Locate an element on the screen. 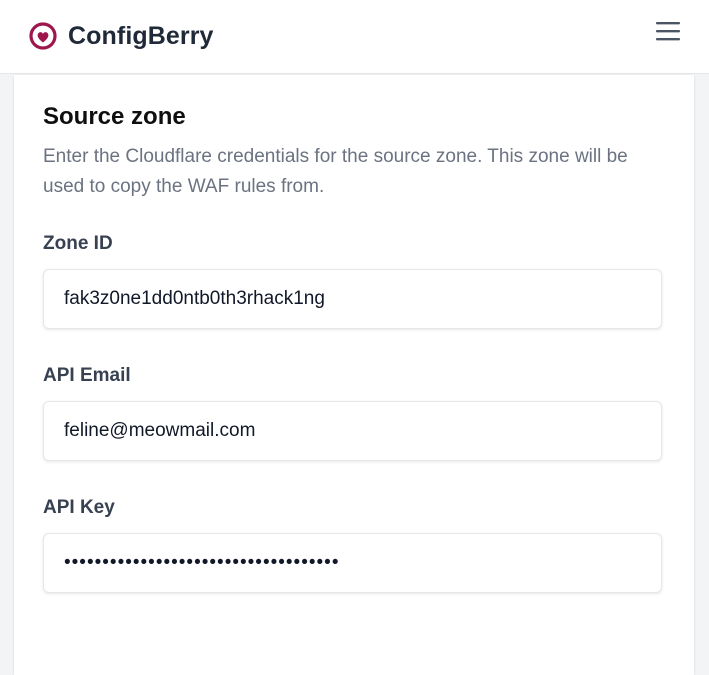  menu-button is located at coordinates (668, 32).